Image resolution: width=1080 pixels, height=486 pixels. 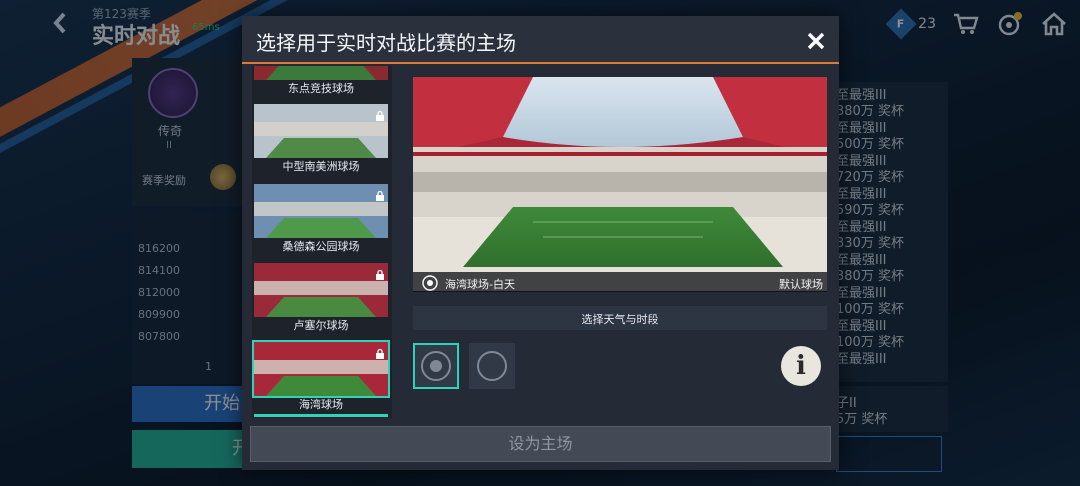 What do you see at coordinates (540, 40) in the screenshot?
I see `dialog-header: 选择用于实时对战比赛的主场` at bounding box center [540, 40].